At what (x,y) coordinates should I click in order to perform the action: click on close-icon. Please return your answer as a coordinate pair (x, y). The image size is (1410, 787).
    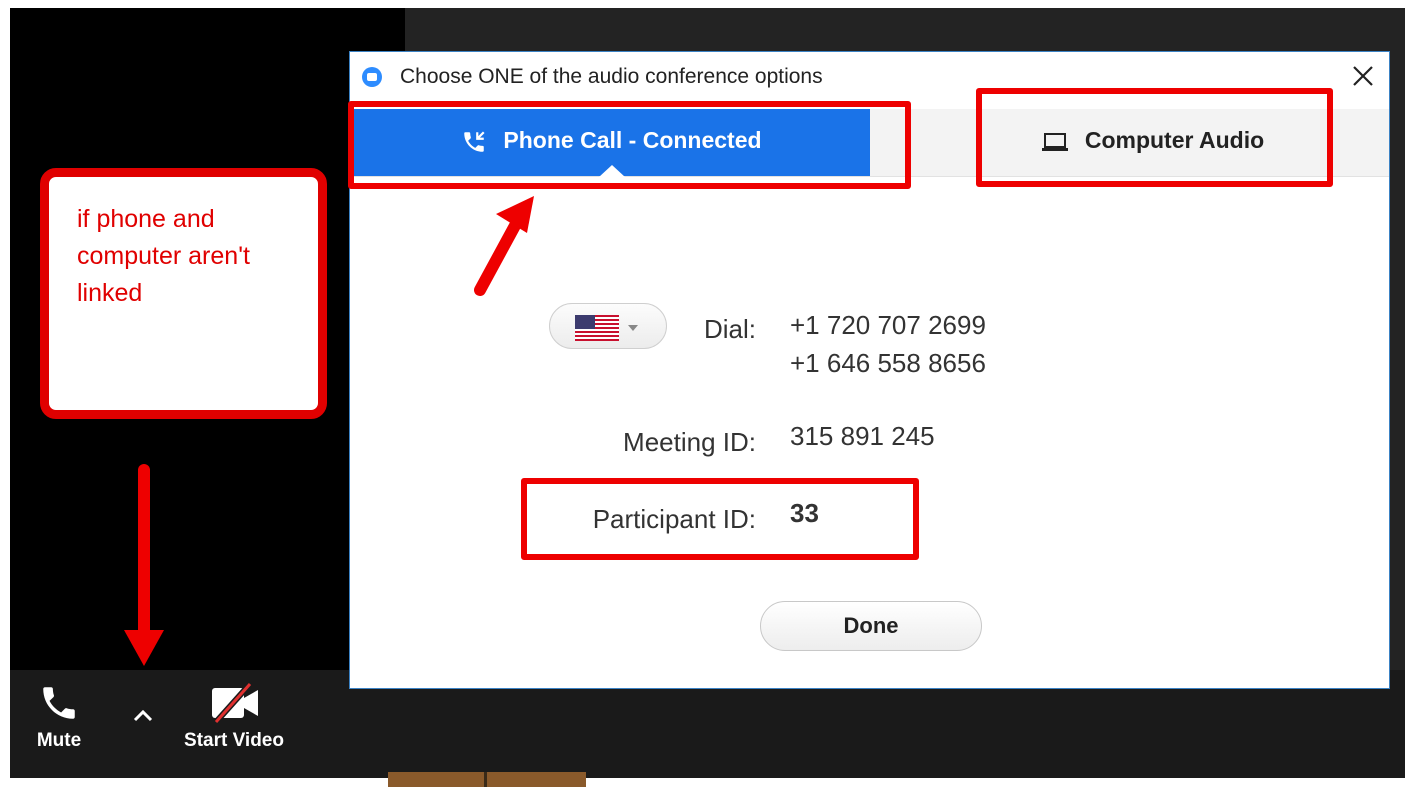
    Looking at the image, I should click on (1363, 76).